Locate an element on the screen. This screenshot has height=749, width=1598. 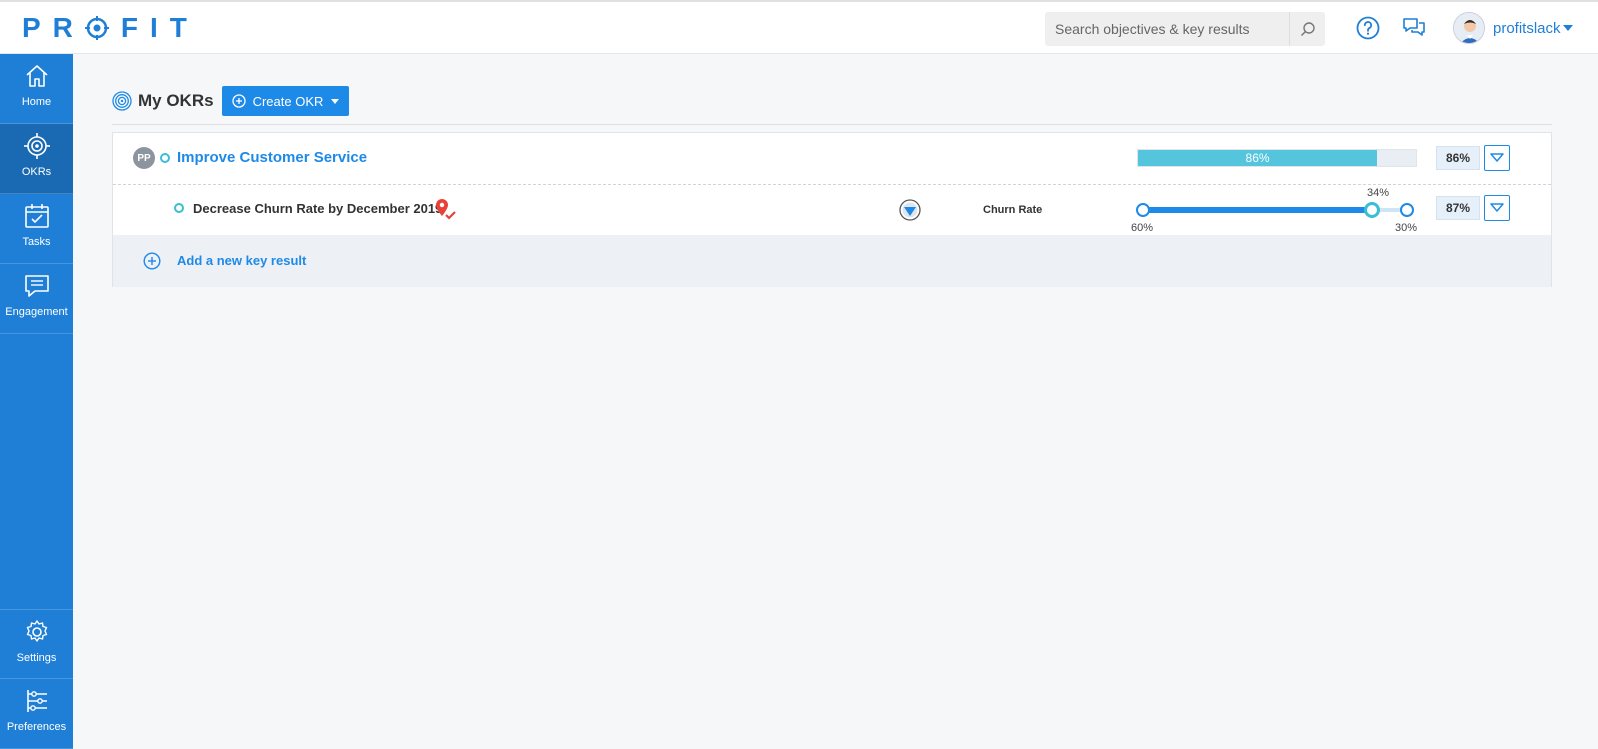
slider-progress-track is located at coordinates (1257, 210).